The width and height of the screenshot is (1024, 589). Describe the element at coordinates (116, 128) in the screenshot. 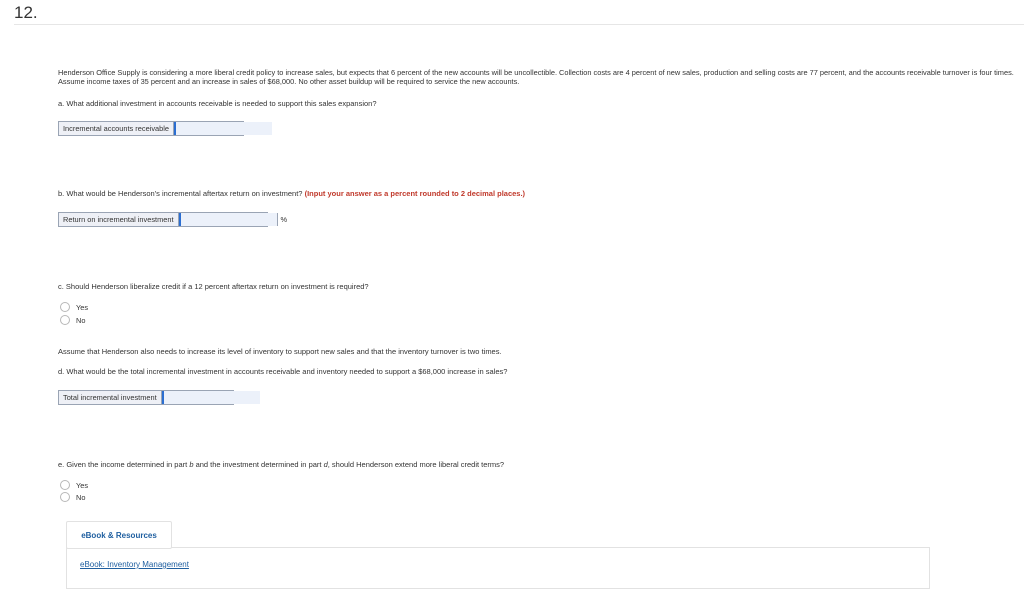

I see `part-a-label: Incremental accounts receivable` at that location.